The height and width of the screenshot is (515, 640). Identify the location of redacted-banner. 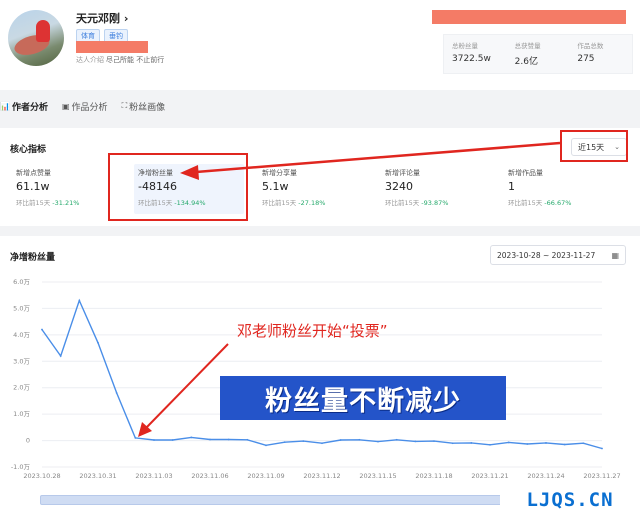
(529, 17).